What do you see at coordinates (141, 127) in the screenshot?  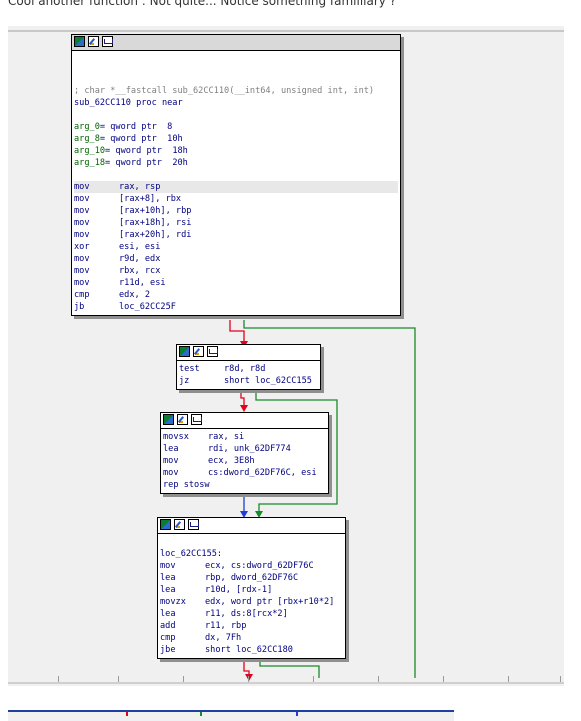 I see `stack-var-type: qword ptr 8` at bounding box center [141, 127].